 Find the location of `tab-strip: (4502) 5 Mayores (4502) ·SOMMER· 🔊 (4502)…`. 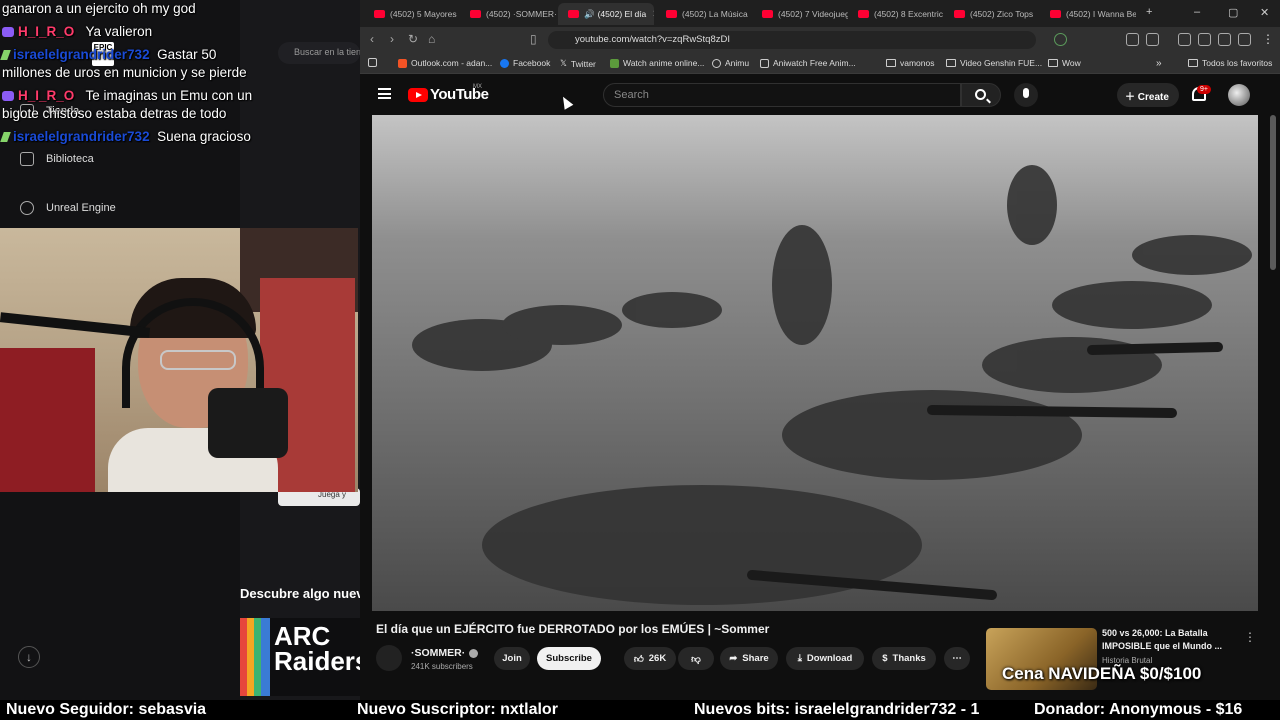

tab-strip: (4502) 5 Mayores (4502) ·SOMMER· 🔊 (4502)… is located at coordinates (820, 13).